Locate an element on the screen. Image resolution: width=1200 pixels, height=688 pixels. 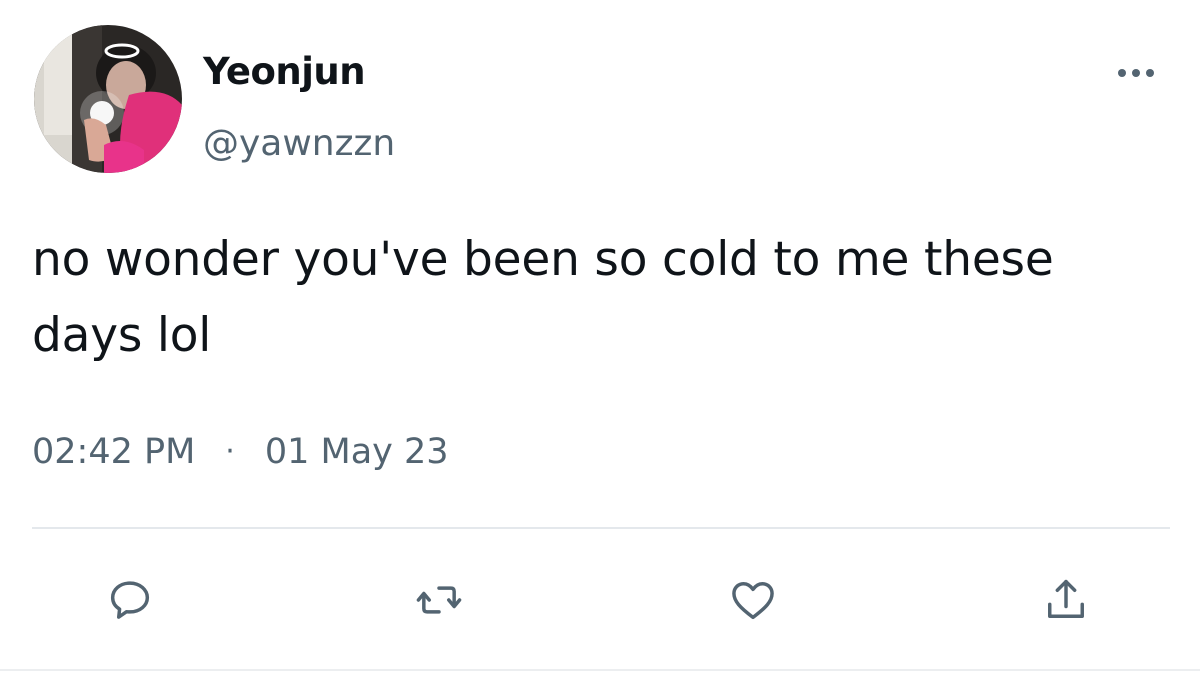
share-button is located at coordinates (1066, 600).